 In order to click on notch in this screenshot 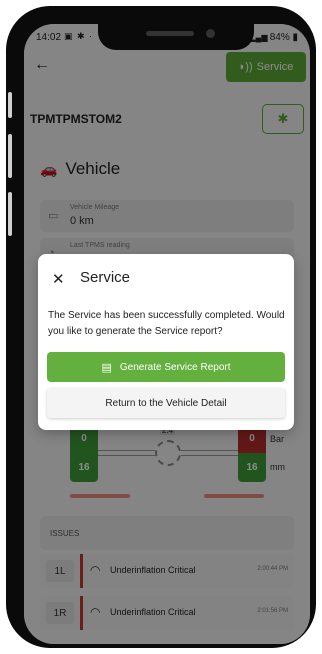, I will do `click(176, 36)`.